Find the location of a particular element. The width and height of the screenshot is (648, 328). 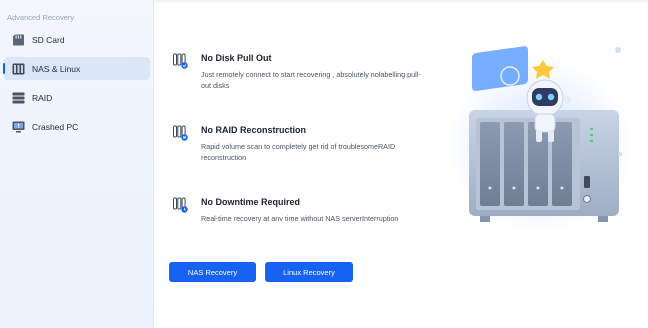

top-edge-fade is located at coordinates (401, 2).